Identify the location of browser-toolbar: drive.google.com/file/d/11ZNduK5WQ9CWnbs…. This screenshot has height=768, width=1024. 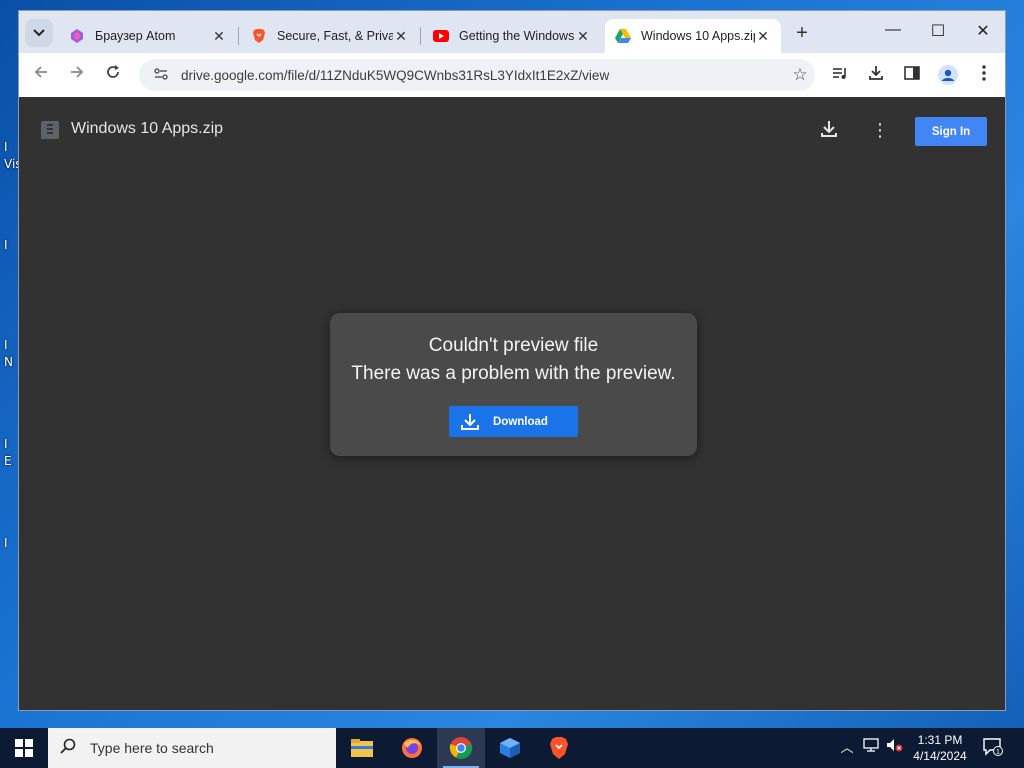
(512, 75).